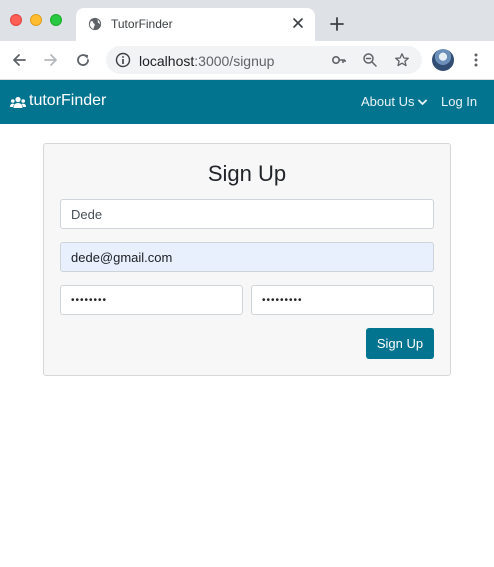 This screenshot has width=494, height=567. Describe the element at coordinates (402, 60) in the screenshot. I see `star-icon` at that location.